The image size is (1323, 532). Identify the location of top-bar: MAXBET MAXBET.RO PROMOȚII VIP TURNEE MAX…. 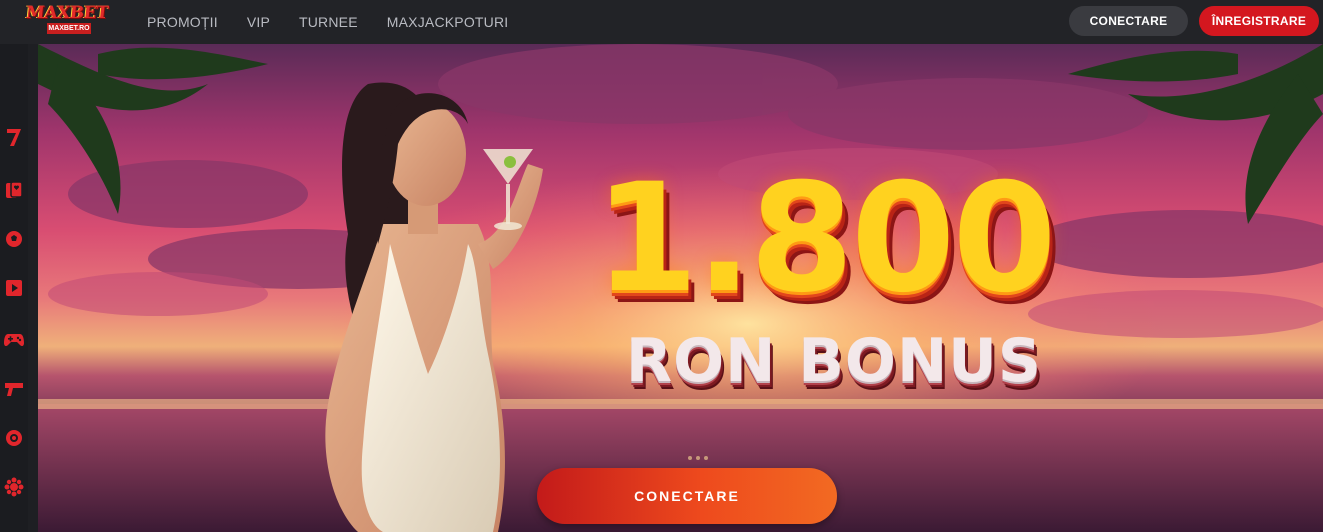
(661, 22).